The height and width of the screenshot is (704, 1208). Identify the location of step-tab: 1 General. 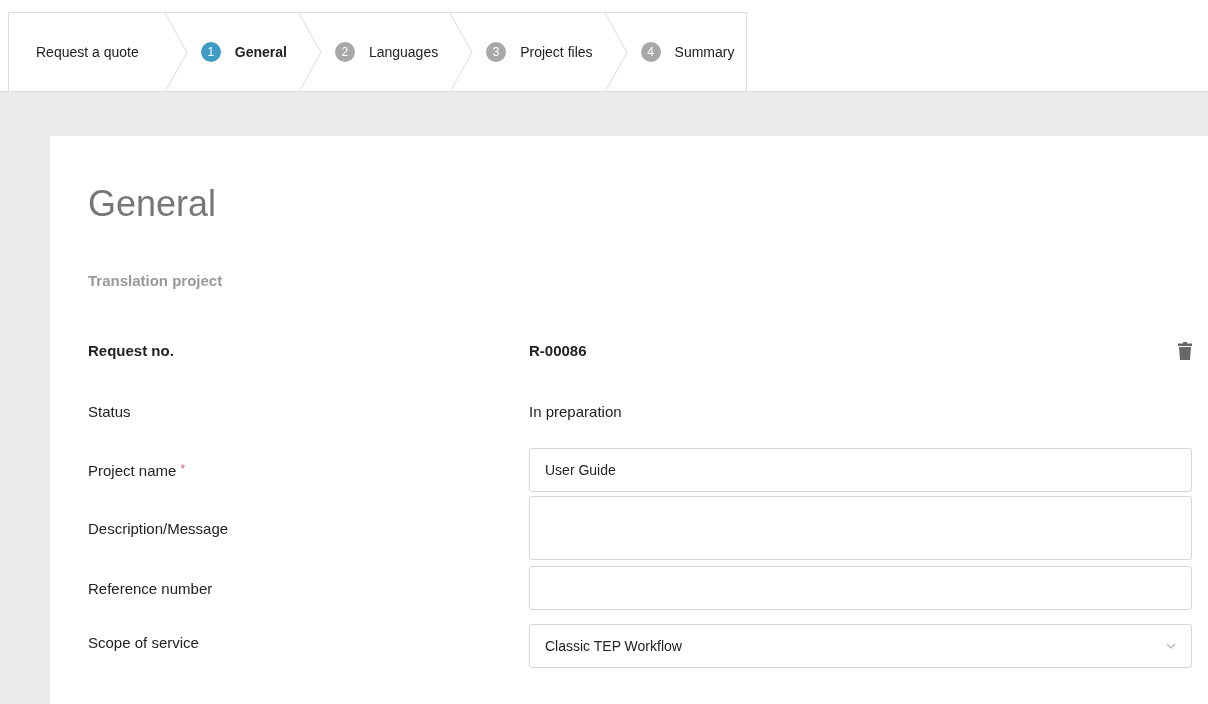
(243, 52).